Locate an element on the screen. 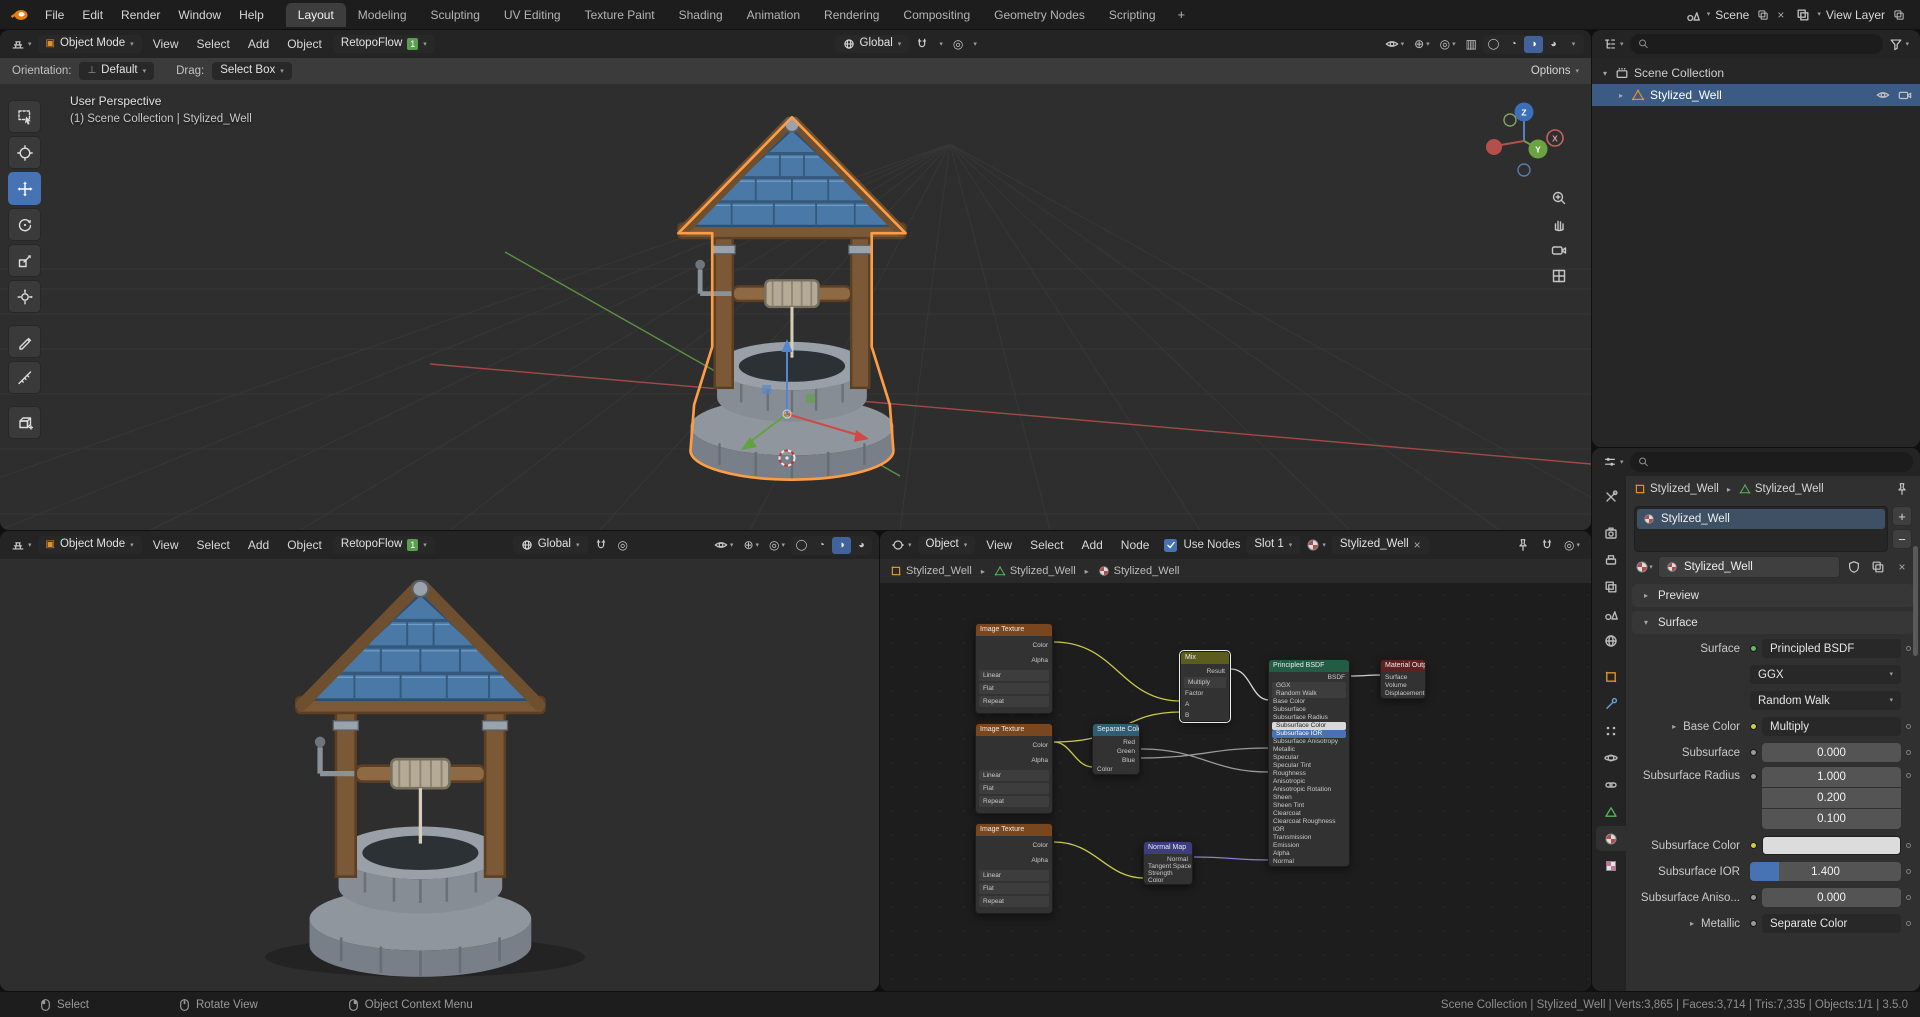 The height and width of the screenshot is (1017, 1920). browse-material-button: ▾ is located at coordinates (1316, 545).